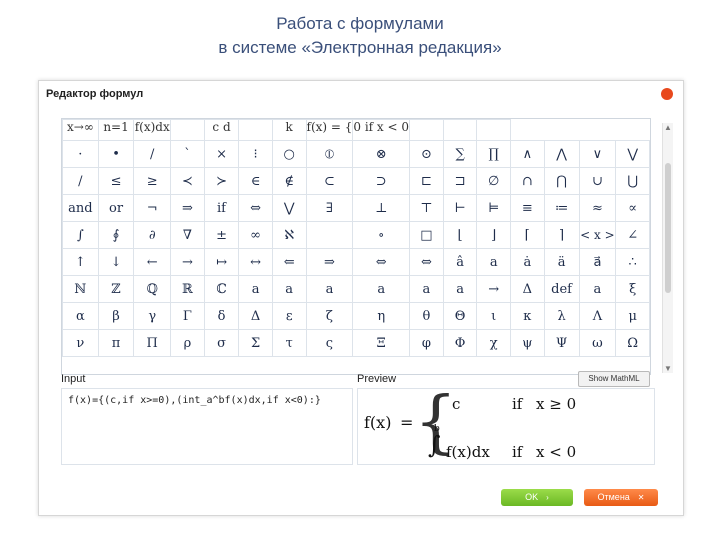 This screenshot has height=540, width=720. I want to click on palette-symbol-button: ∪, so click(597, 181).